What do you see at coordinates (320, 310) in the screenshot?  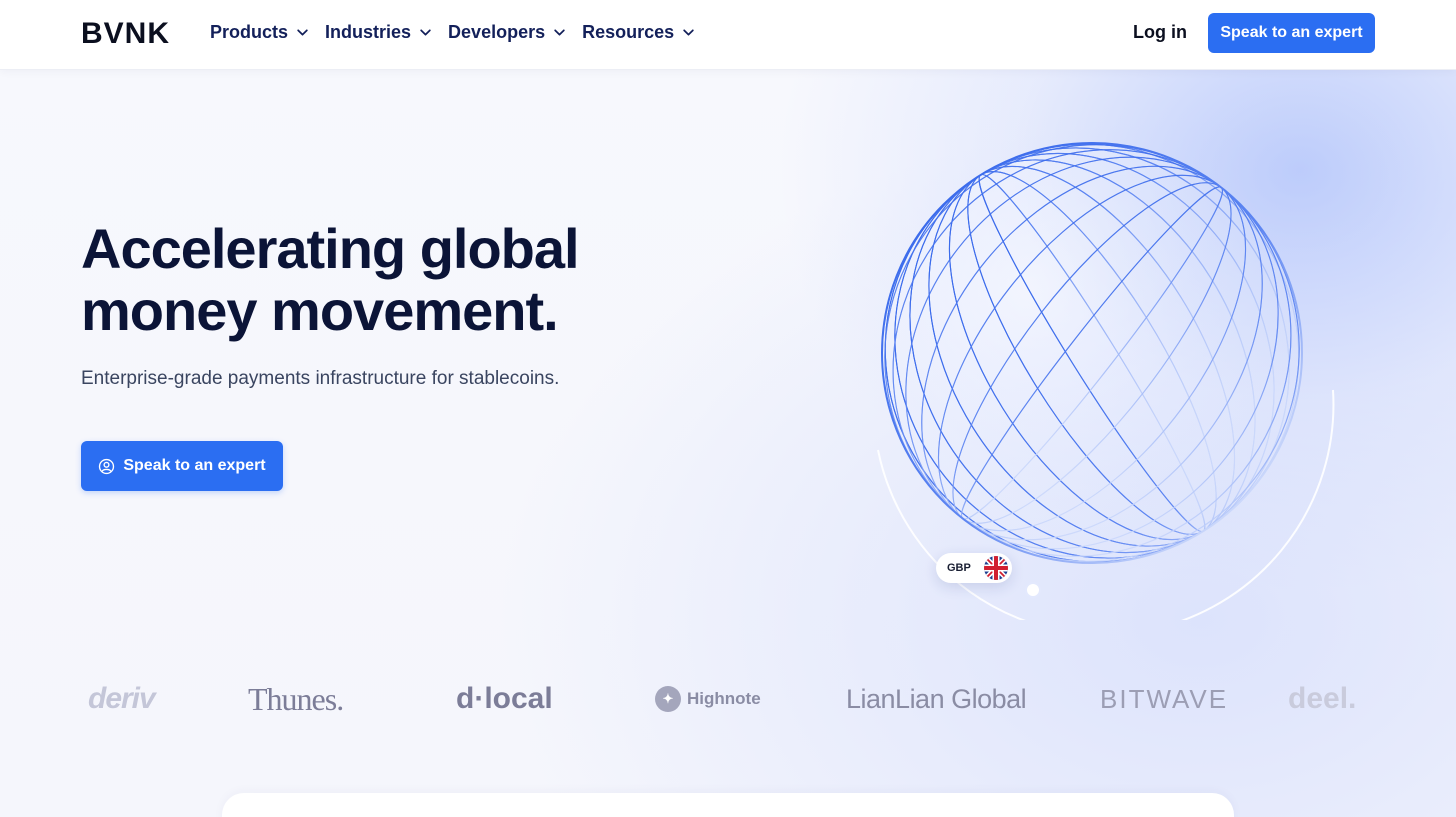 I see `headline-line-2: money movement.` at bounding box center [320, 310].